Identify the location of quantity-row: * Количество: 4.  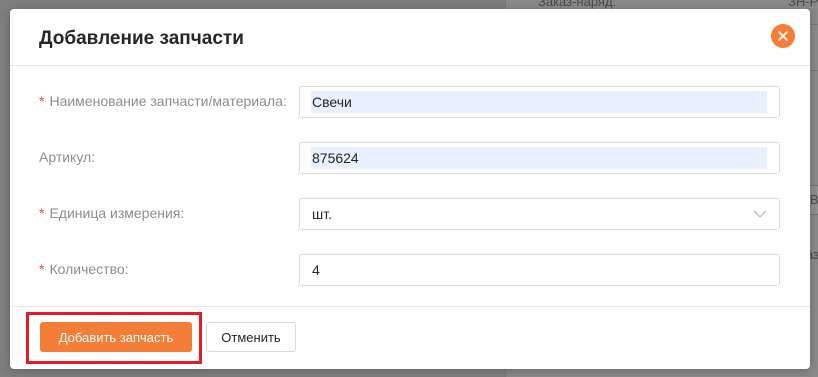
(410, 270).